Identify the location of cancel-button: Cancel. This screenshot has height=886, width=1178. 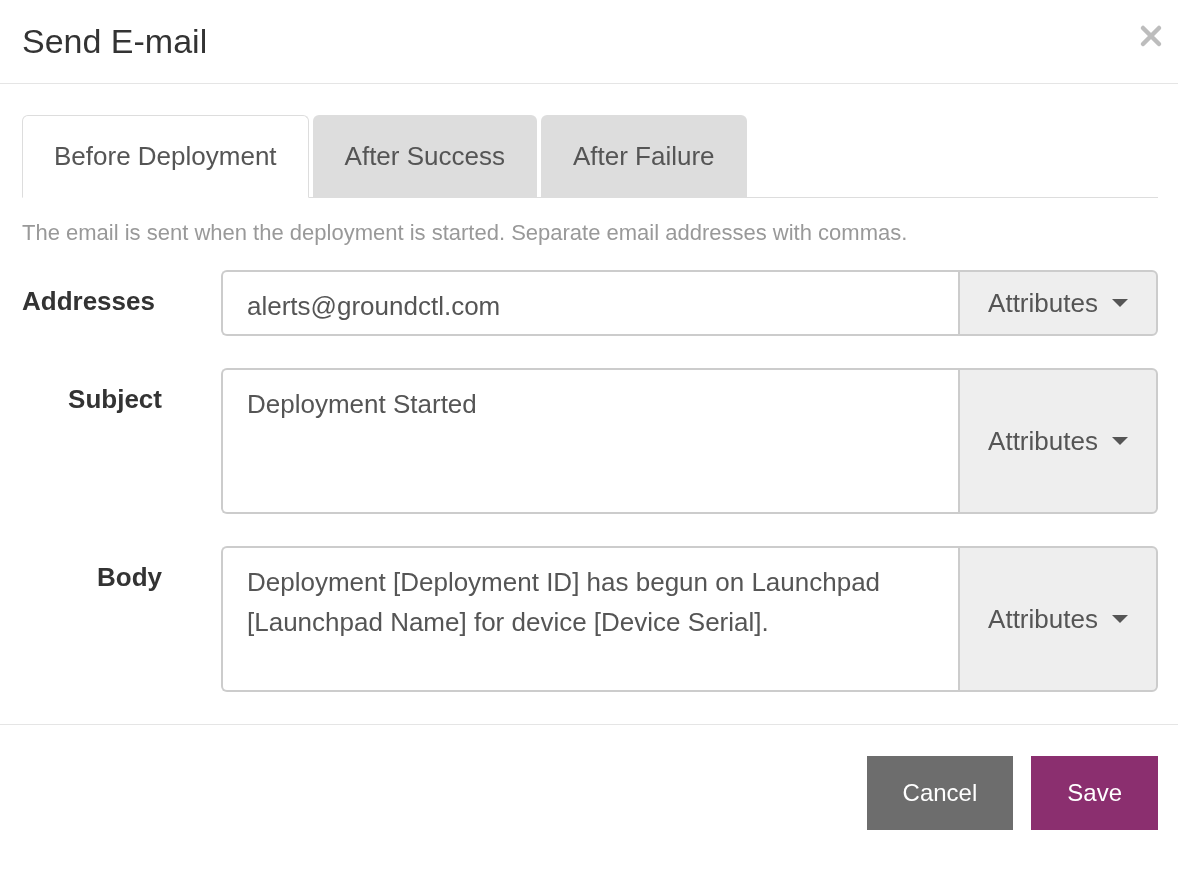
(940, 793).